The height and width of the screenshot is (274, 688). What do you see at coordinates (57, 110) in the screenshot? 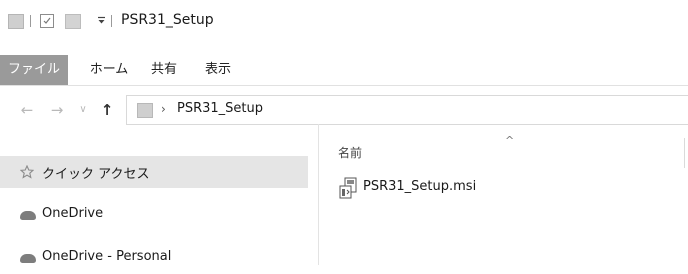
I see `forward-arrow-icon: →` at bounding box center [57, 110].